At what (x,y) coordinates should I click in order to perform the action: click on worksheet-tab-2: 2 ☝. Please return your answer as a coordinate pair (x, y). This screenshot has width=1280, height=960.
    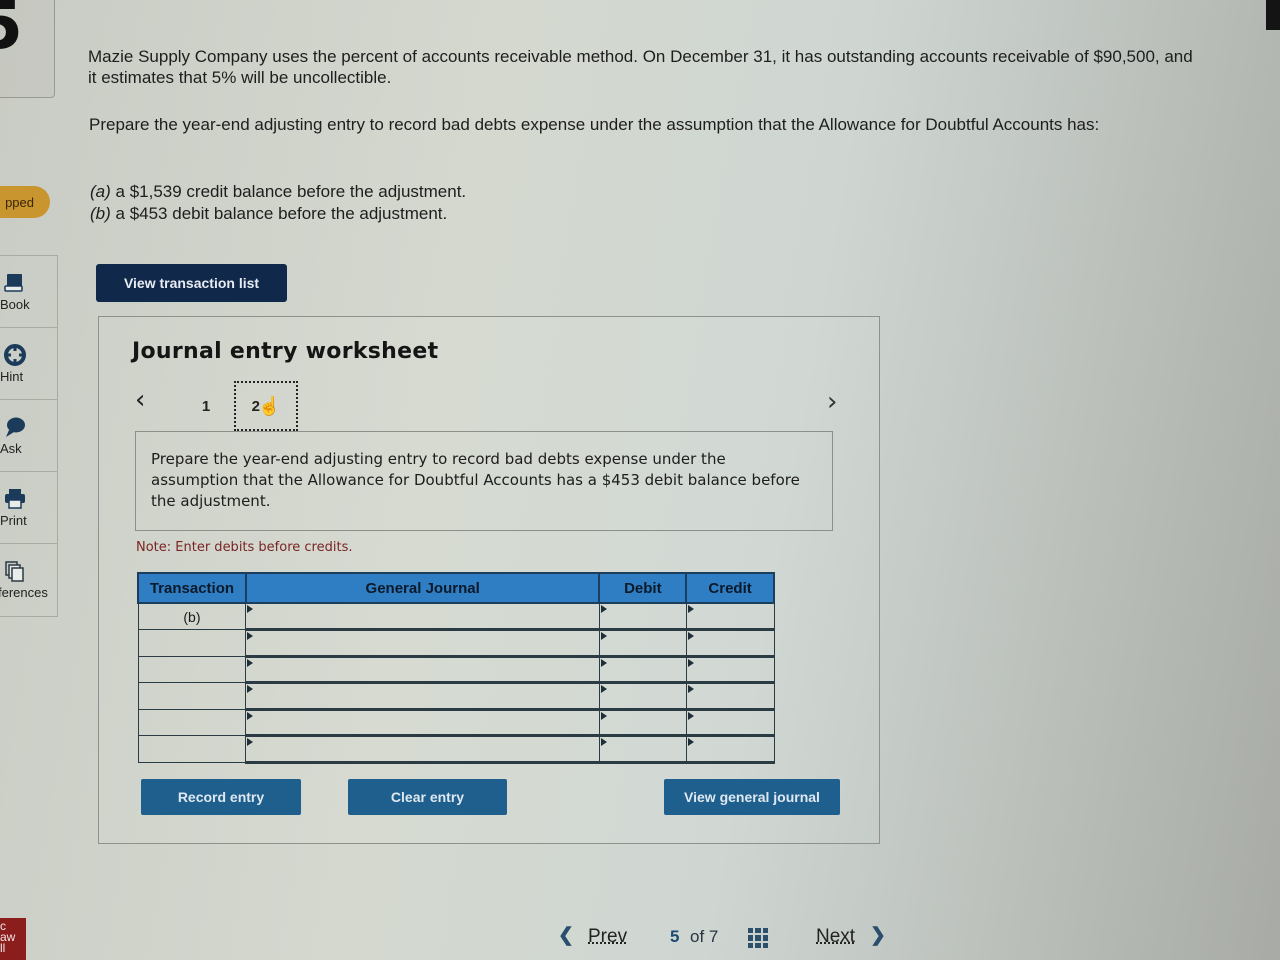
    Looking at the image, I should click on (266, 406).